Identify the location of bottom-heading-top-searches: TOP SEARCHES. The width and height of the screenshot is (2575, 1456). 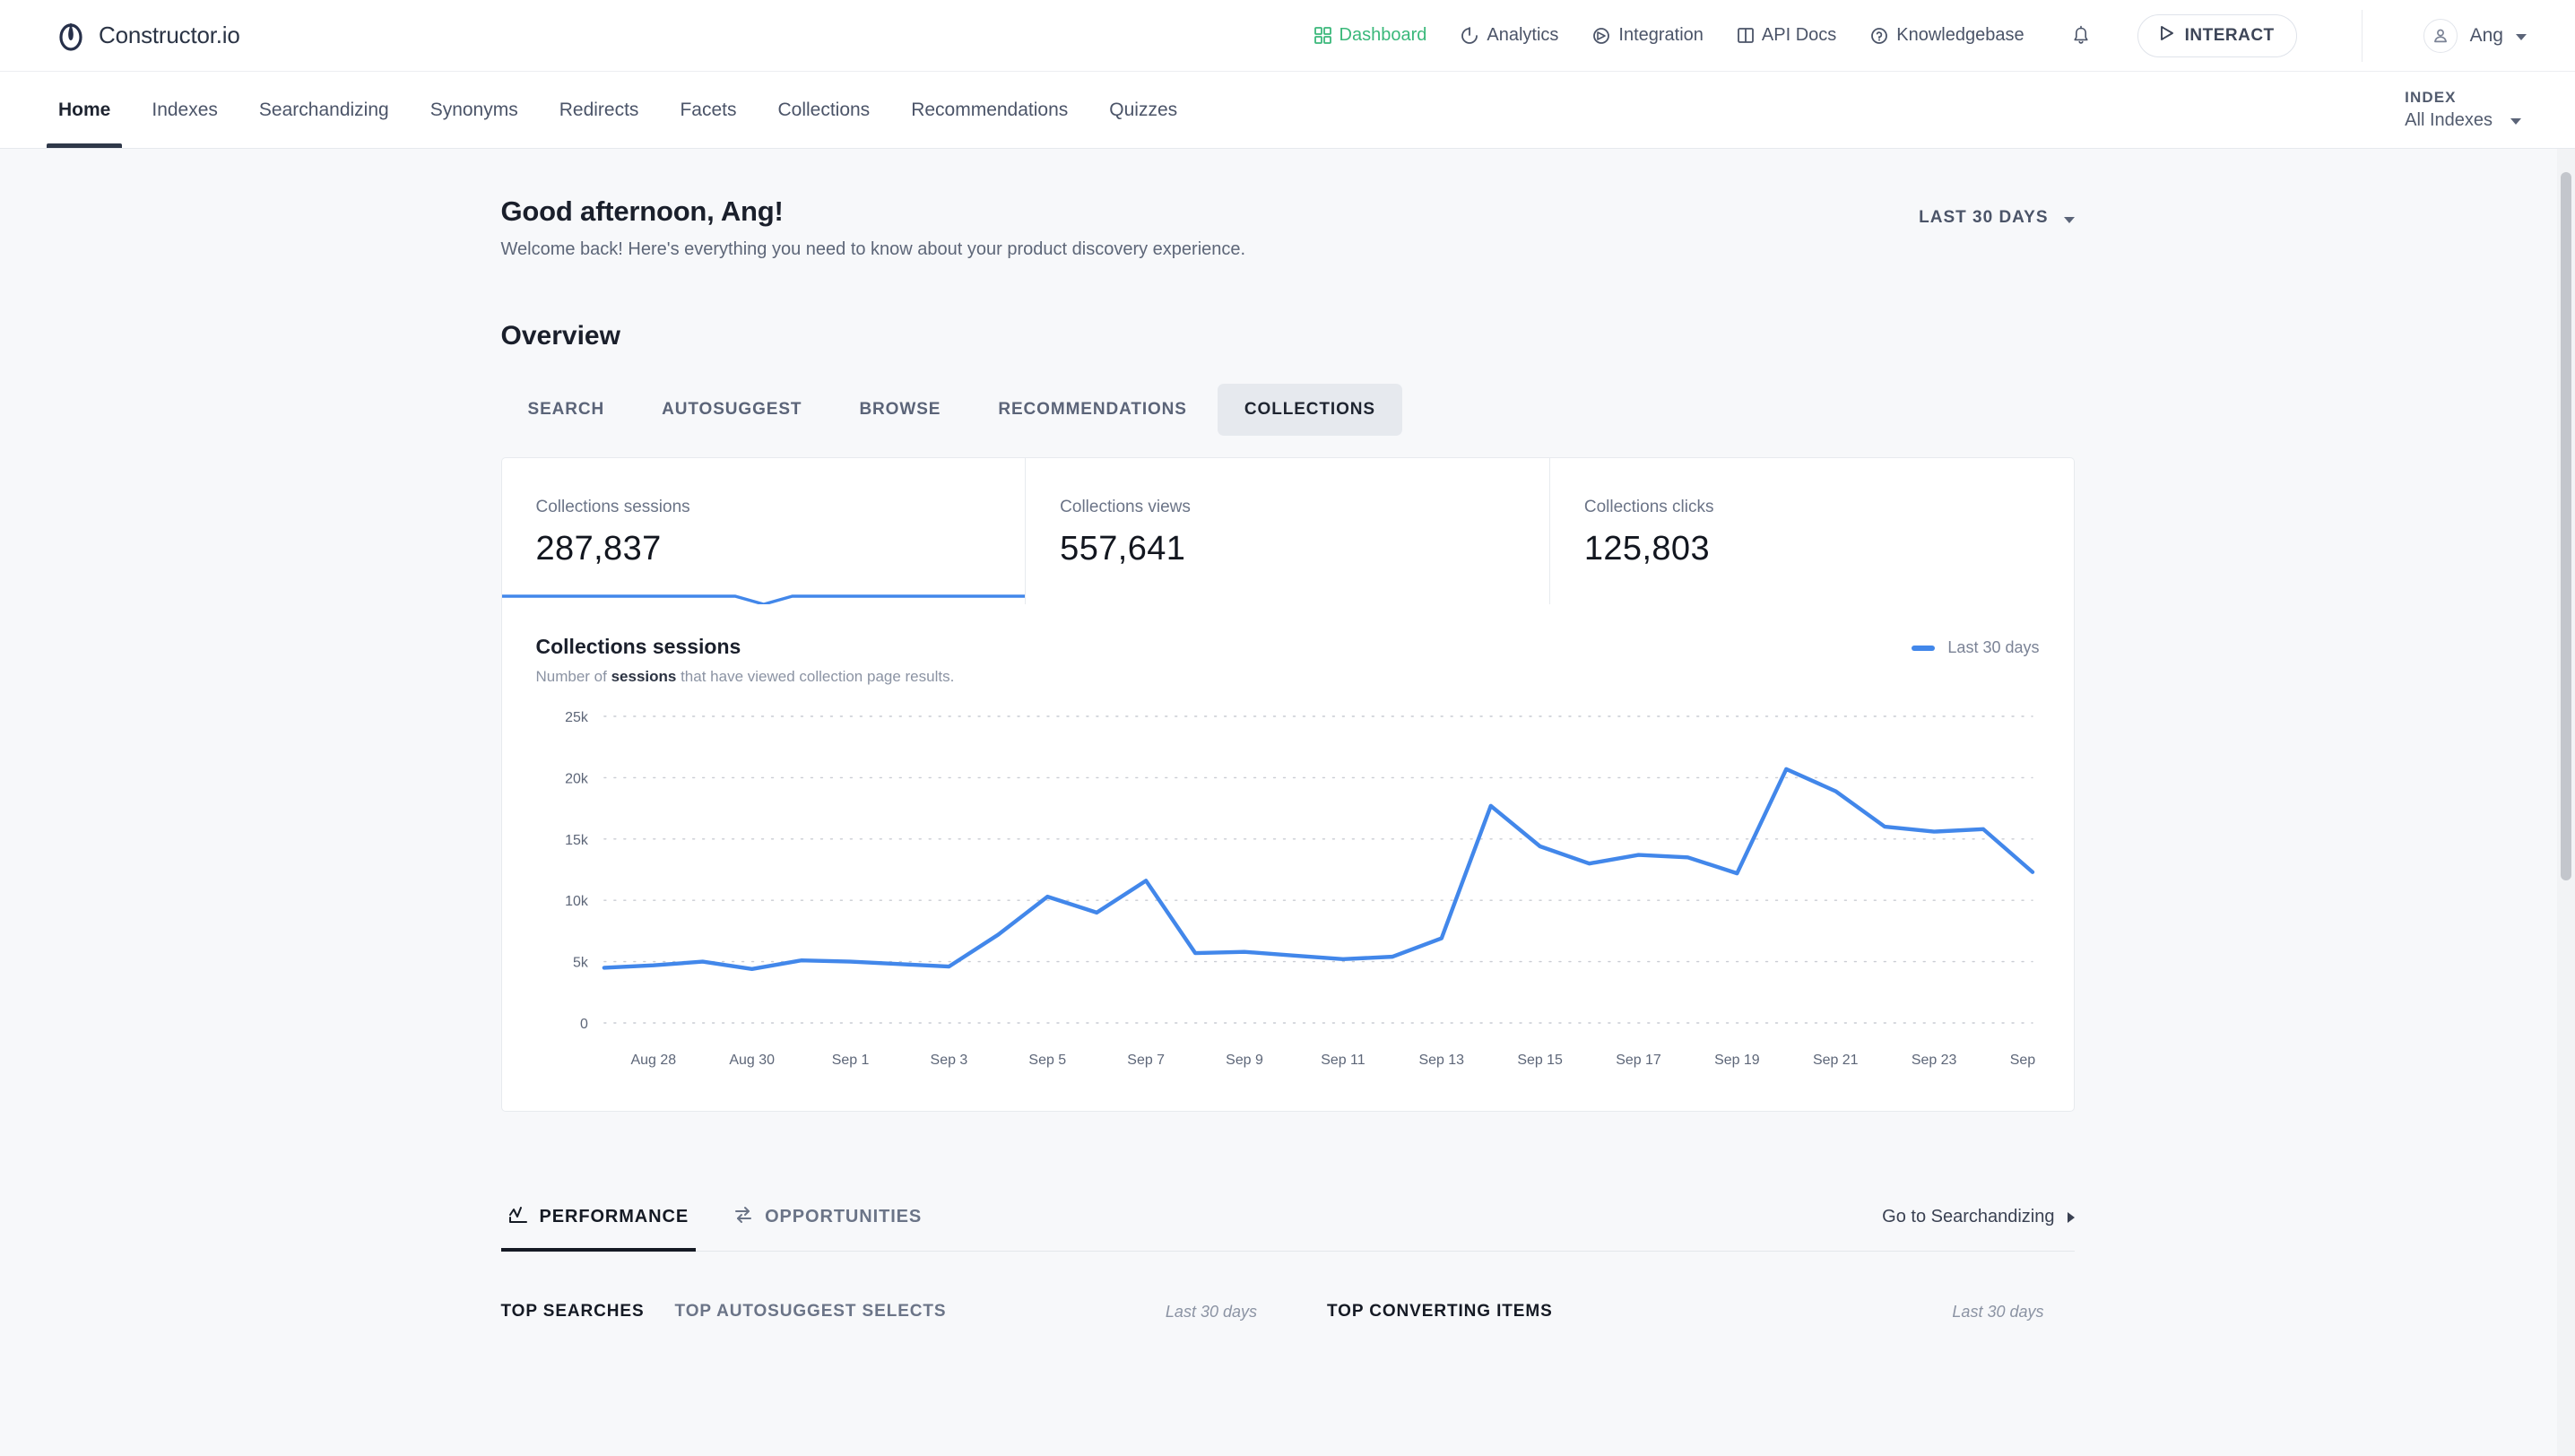
(573, 1312).